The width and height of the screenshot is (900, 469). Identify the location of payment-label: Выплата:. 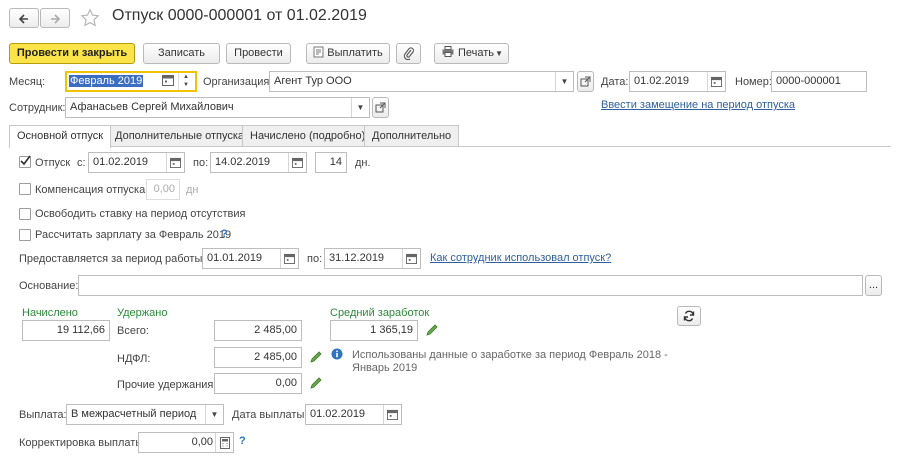
(43, 415).